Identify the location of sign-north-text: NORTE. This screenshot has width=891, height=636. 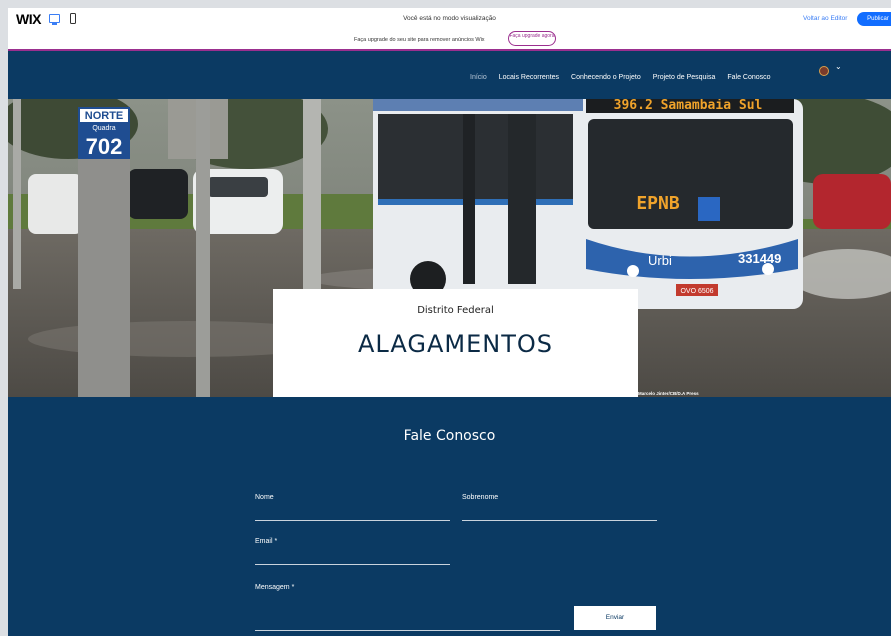
(104, 116).